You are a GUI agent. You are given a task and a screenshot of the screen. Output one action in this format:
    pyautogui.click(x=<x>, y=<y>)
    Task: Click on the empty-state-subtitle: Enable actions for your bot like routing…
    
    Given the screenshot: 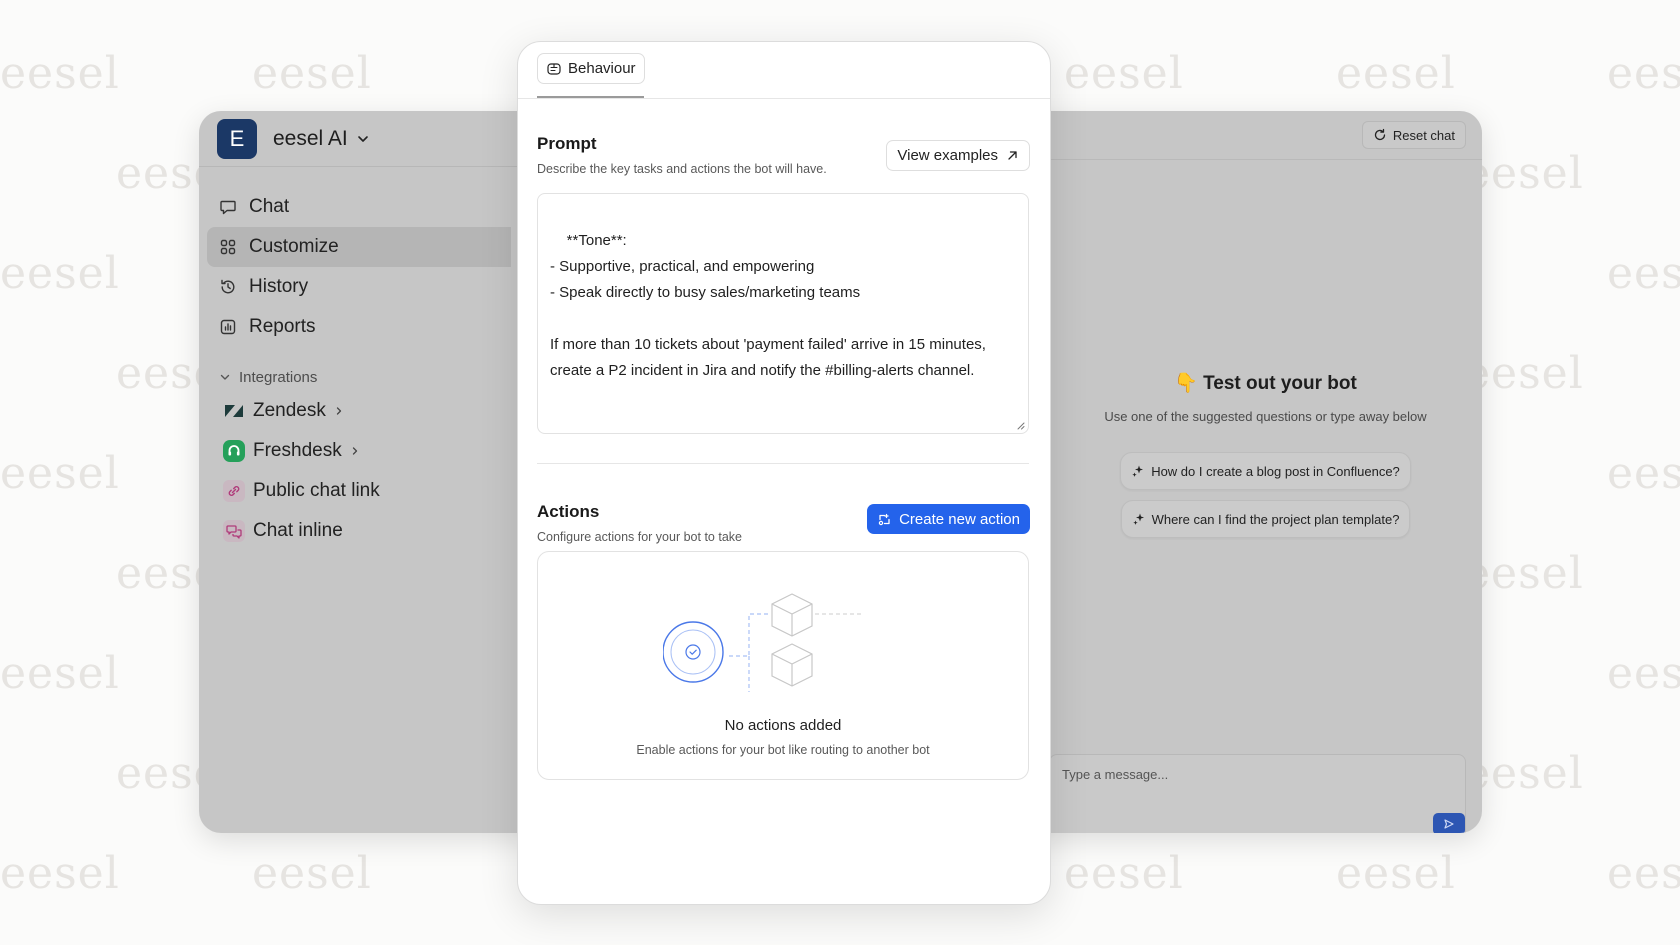 What is the action you would take?
    pyautogui.click(x=783, y=750)
    